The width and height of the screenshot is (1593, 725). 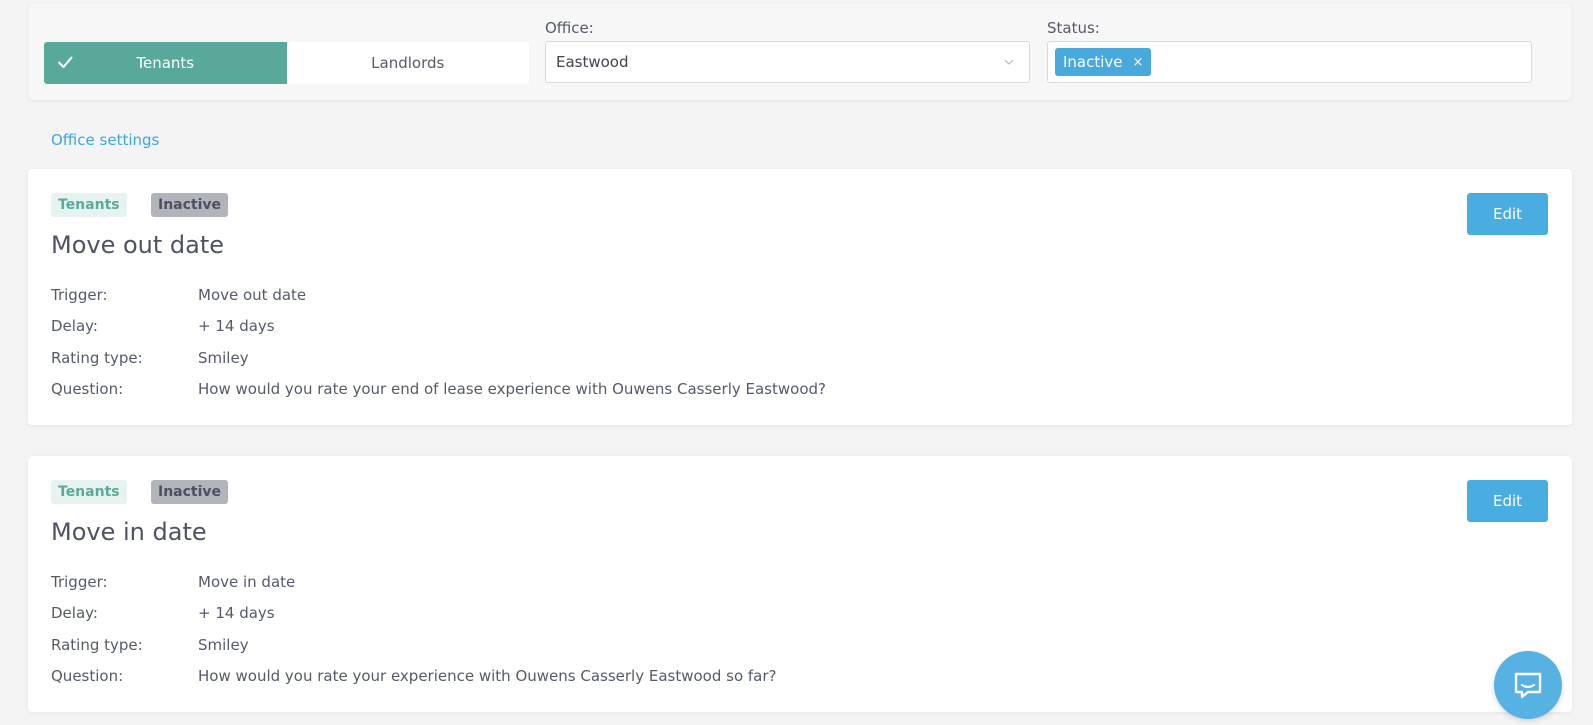 I want to click on chevron-down-icon, so click(x=1009, y=62).